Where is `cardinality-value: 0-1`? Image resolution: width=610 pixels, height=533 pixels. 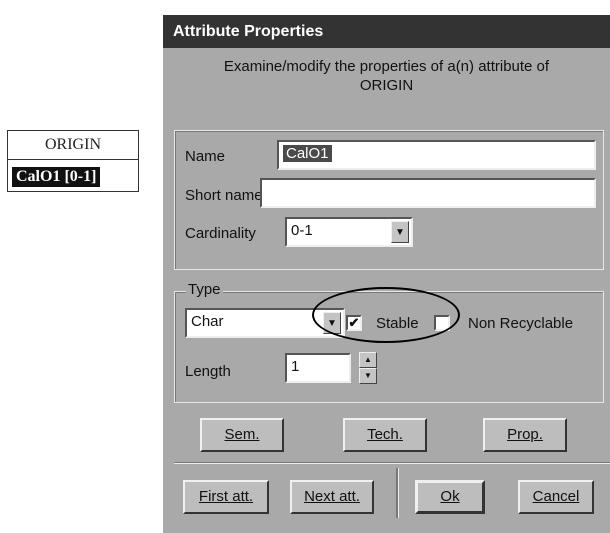
cardinality-value: 0-1 is located at coordinates (302, 230).